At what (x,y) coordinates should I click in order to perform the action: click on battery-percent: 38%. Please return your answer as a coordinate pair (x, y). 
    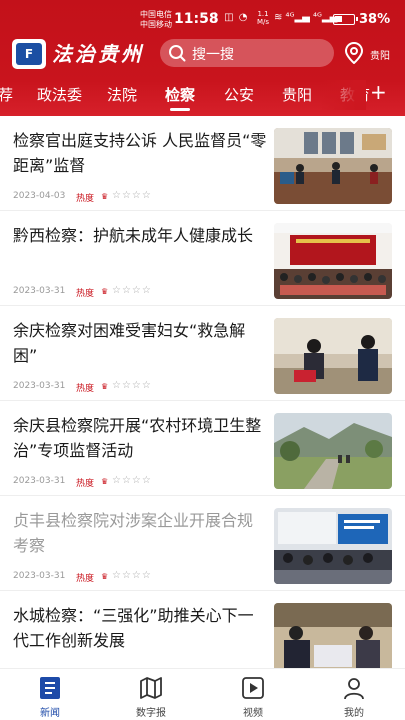
    Looking at the image, I should click on (375, 19).